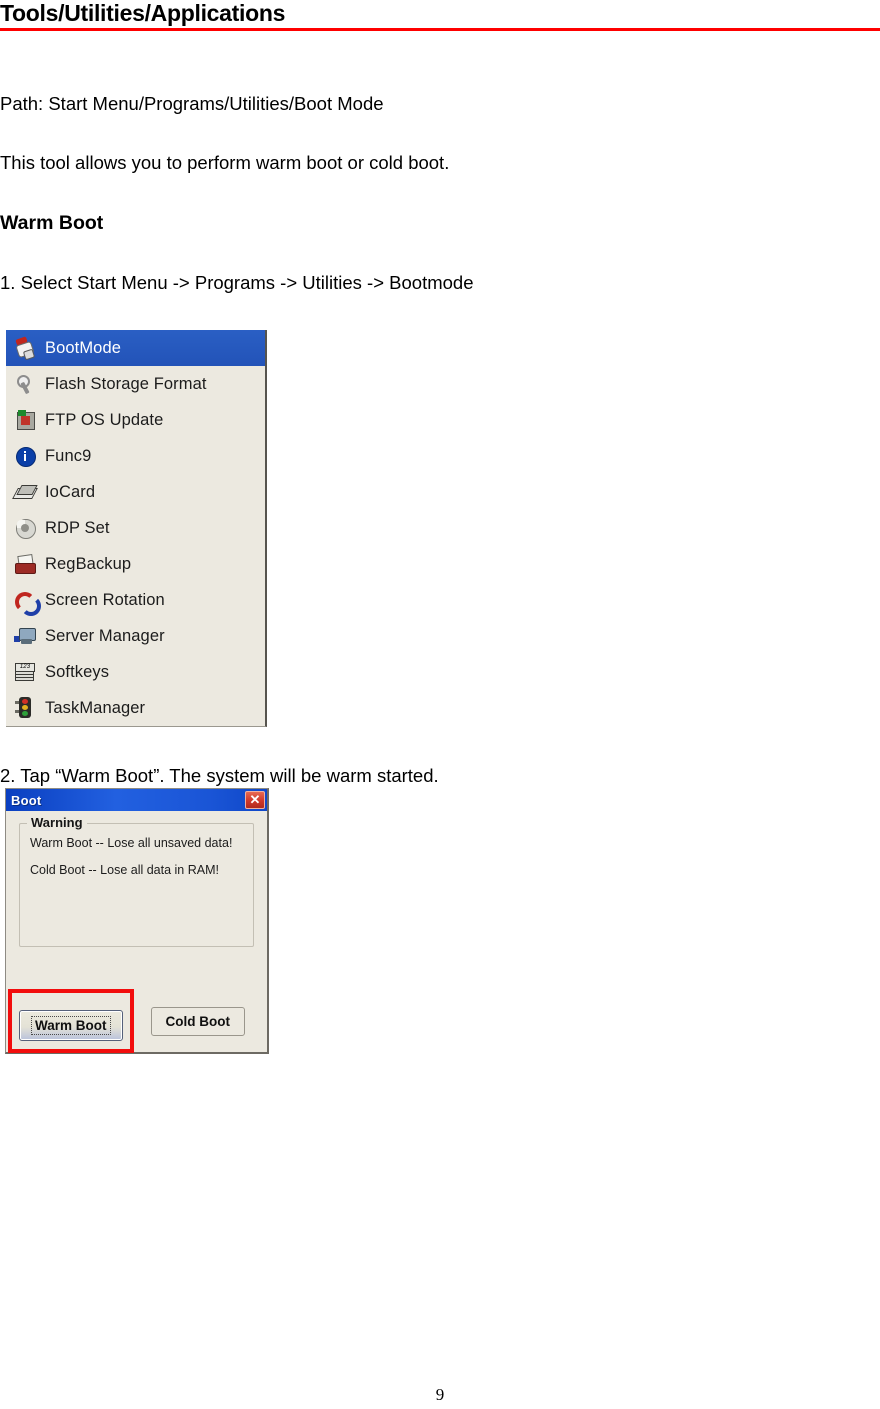  I want to click on cold-boot-button-label: Cold Boot, so click(197, 1021).